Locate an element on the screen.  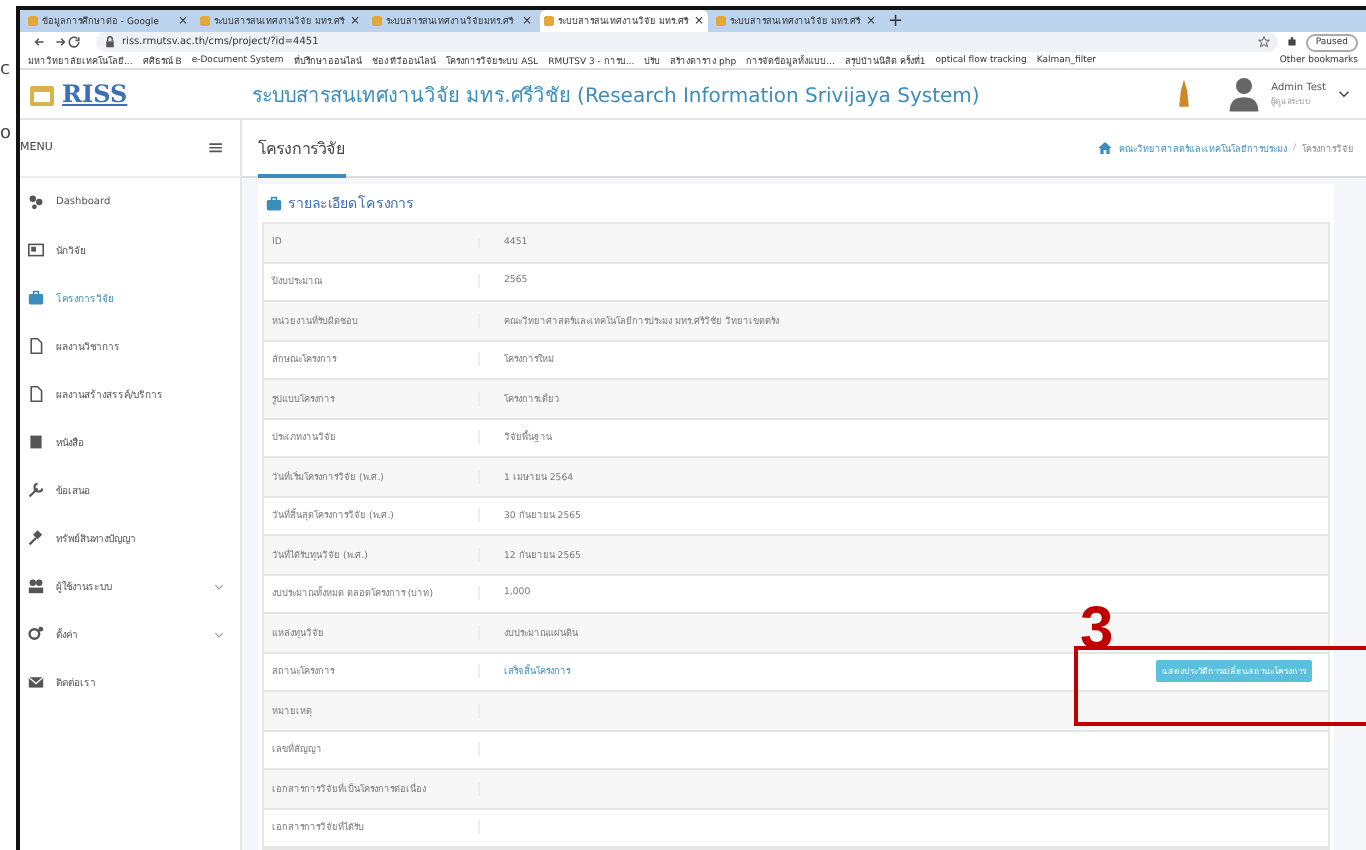
lock-icon is located at coordinates (110, 42).